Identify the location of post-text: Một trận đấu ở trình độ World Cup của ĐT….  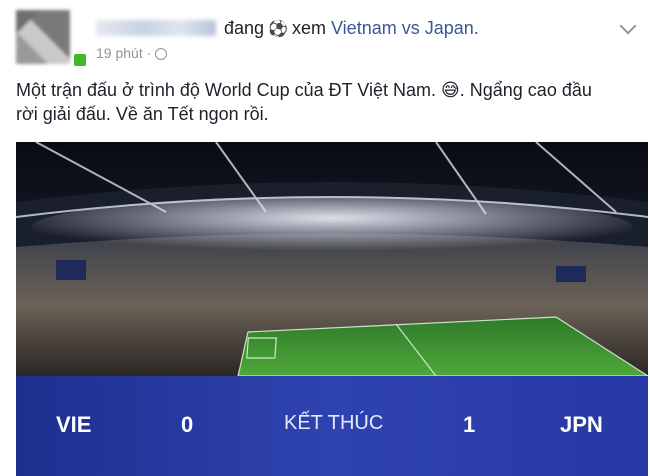
(325, 102).